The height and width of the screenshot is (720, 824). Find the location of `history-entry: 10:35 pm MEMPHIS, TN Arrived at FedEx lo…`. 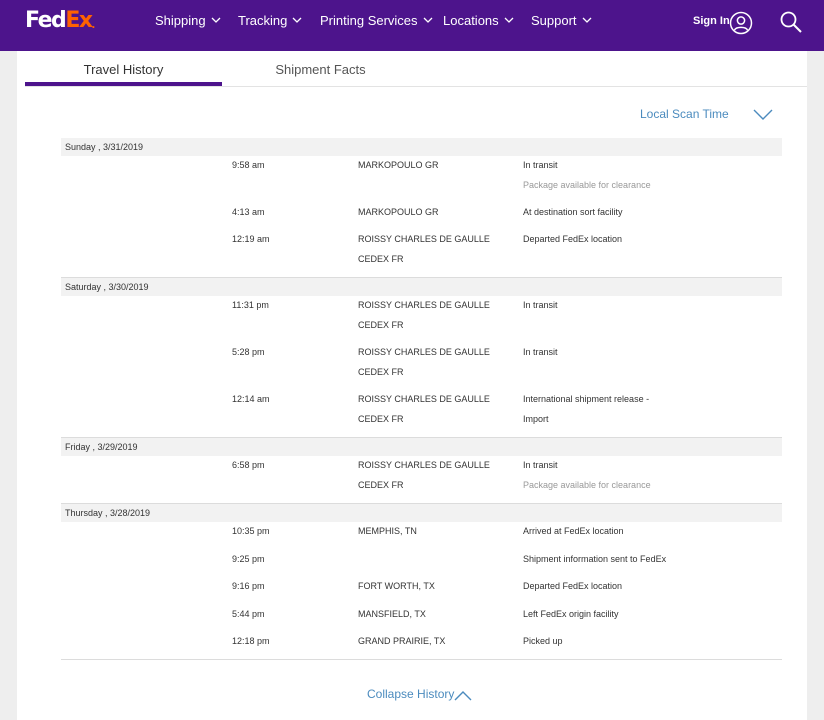

history-entry: 10:35 pm MEMPHIS, TN Arrived at FedEx lo… is located at coordinates (421, 535).